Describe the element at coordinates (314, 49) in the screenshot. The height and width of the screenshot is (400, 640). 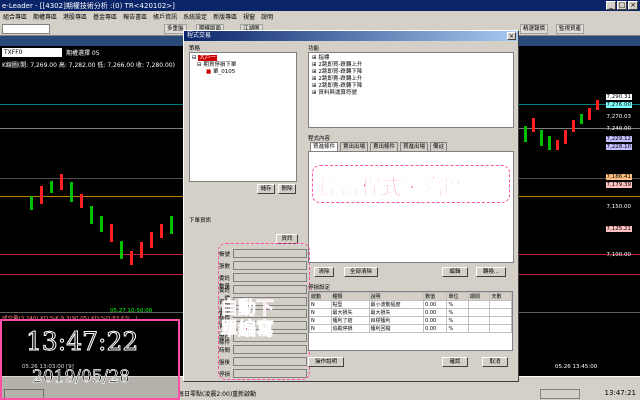
I see `function-label: 功能` at that location.